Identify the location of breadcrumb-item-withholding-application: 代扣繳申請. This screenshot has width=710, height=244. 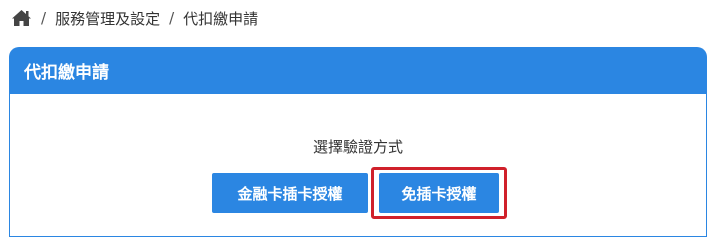
(221, 18).